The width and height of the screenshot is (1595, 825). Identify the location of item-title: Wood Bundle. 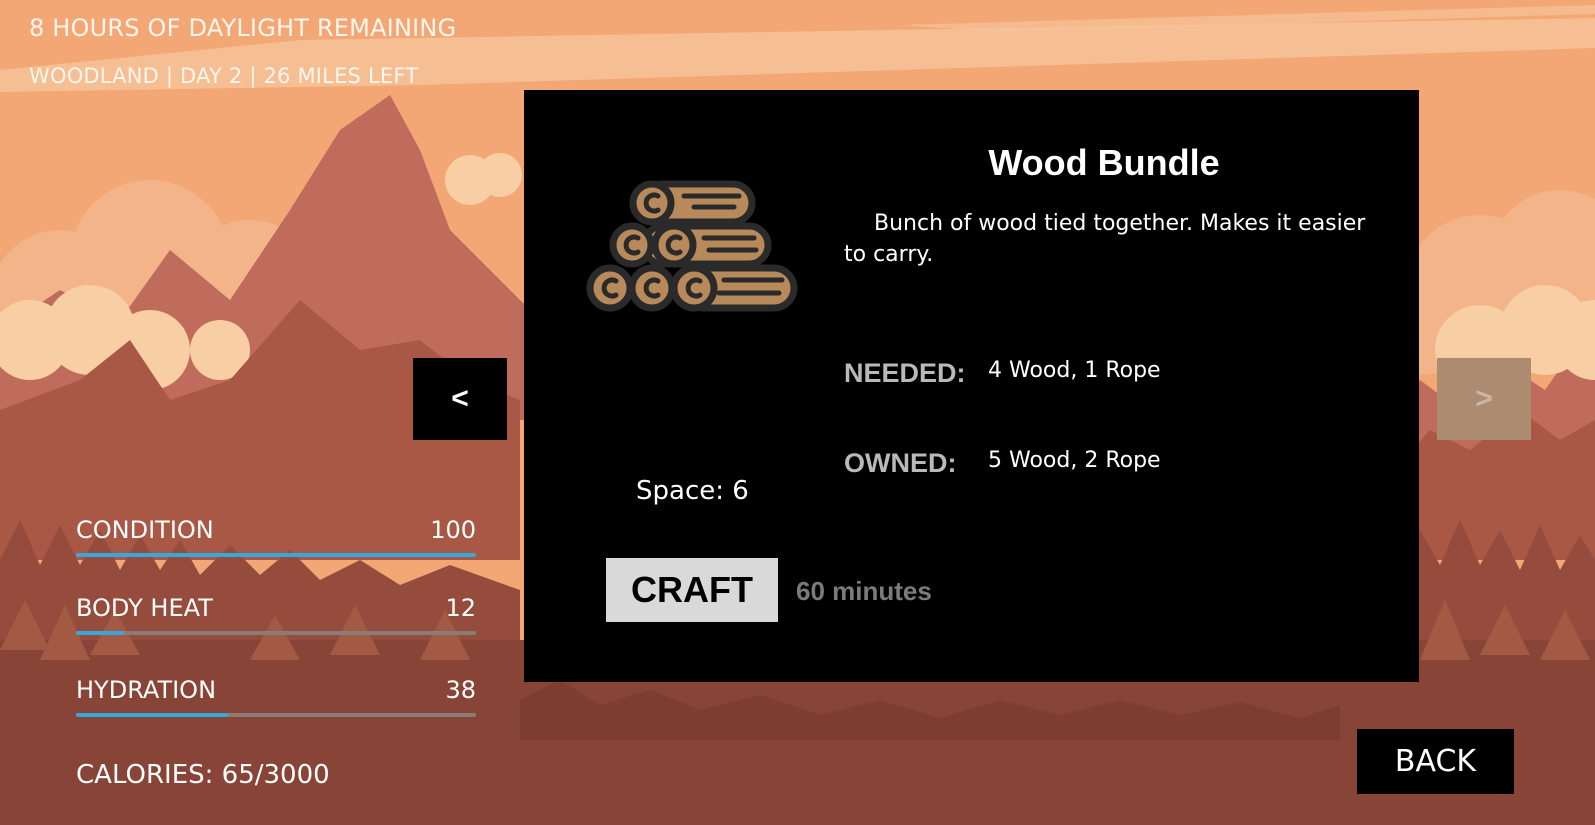
(1104, 162).